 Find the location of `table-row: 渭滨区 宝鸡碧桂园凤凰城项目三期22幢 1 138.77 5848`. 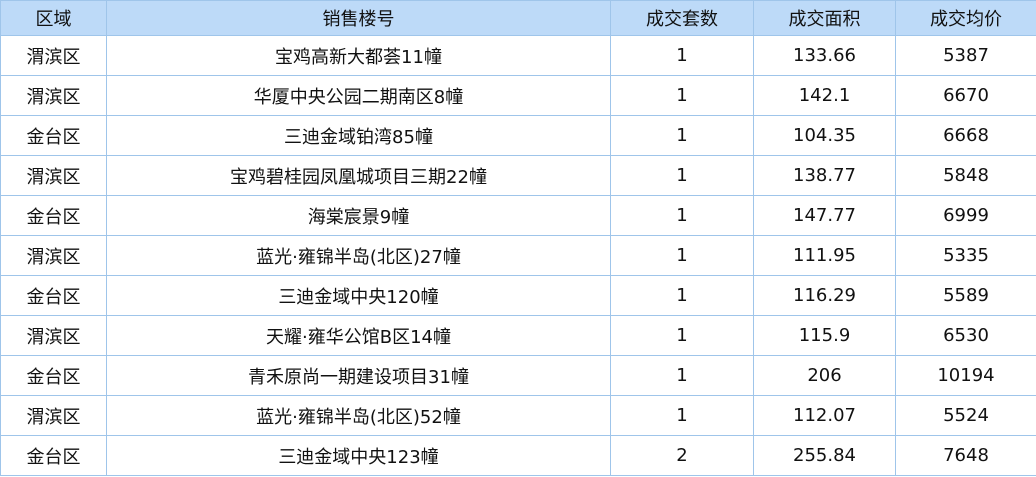

table-row: 渭滨区 宝鸡碧桂园凤凰城项目三期22幢 1 138.77 5848 is located at coordinates (518, 175).